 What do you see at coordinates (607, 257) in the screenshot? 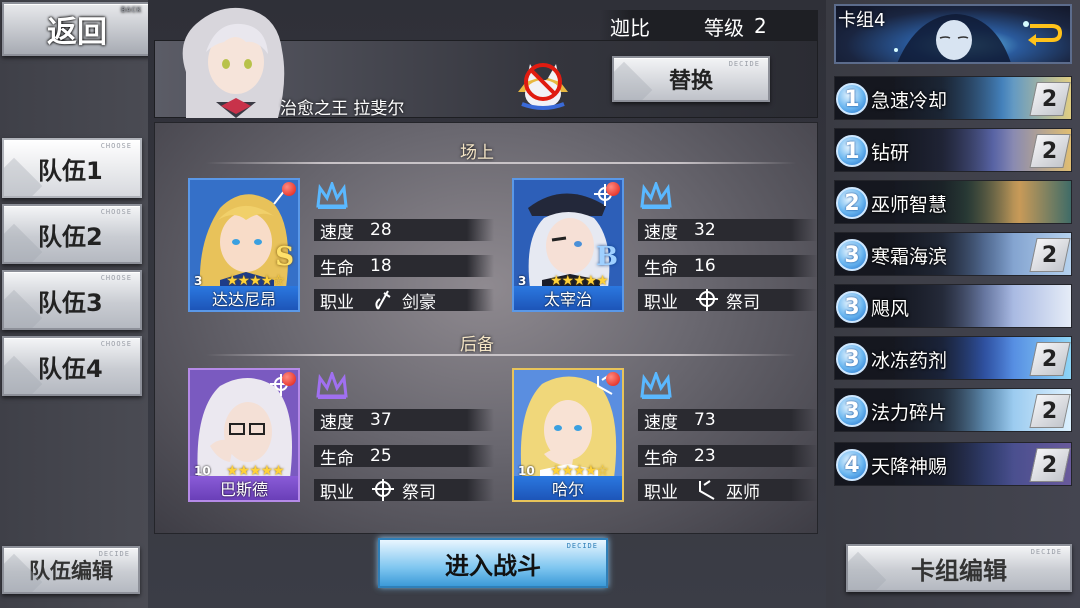
I see `rank-badge: B` at bounding box center [607, 257].